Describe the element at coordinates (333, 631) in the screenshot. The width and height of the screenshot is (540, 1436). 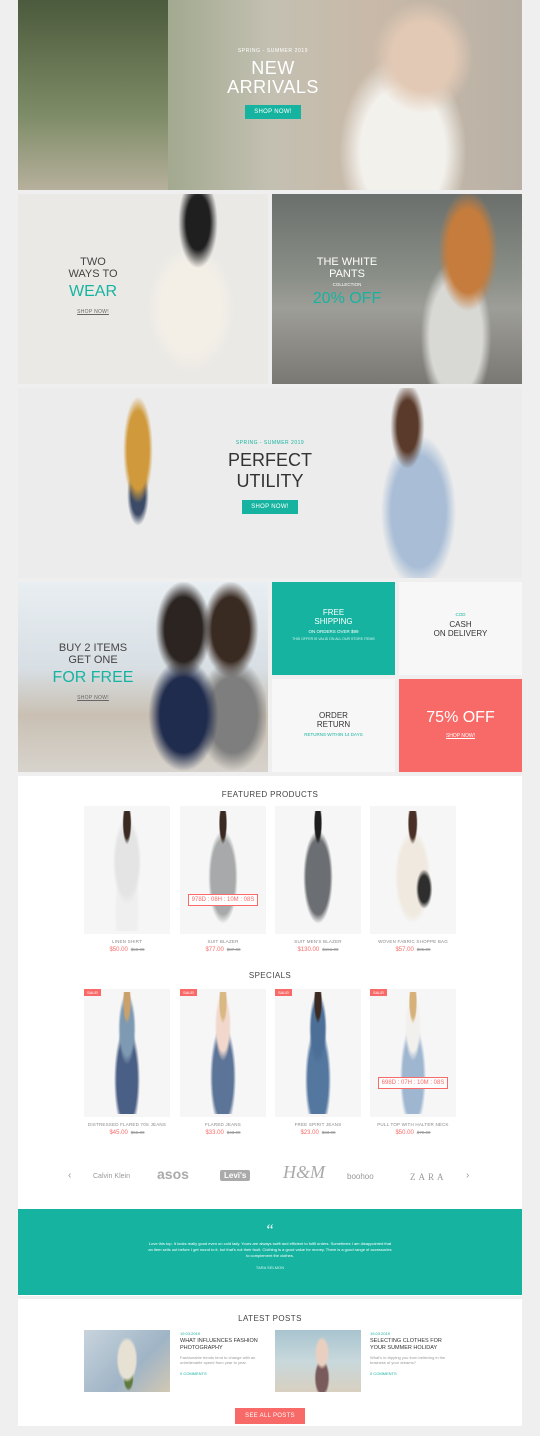
I see `free-shipping-sub: ON ORDERS OVER $99` at that location.